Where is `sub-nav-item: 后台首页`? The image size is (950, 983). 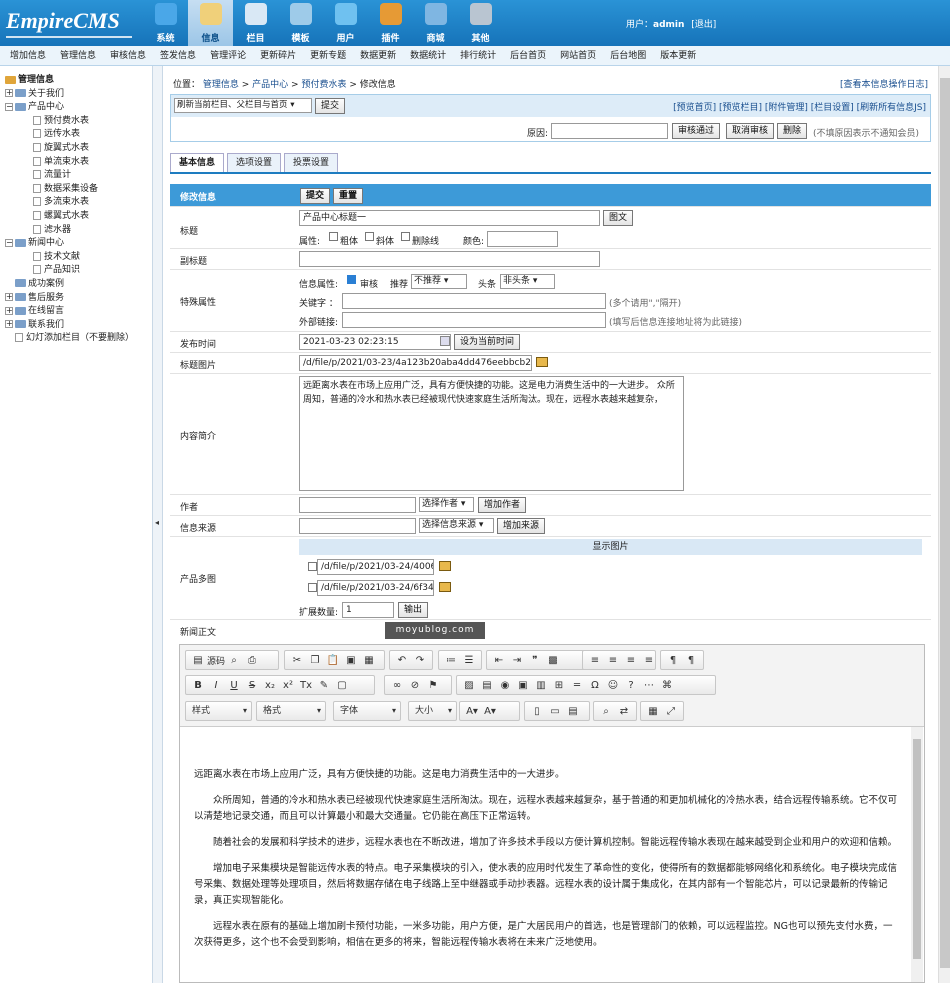
sub-nav-item: 后台首页 is located at coordinates (528, 55).